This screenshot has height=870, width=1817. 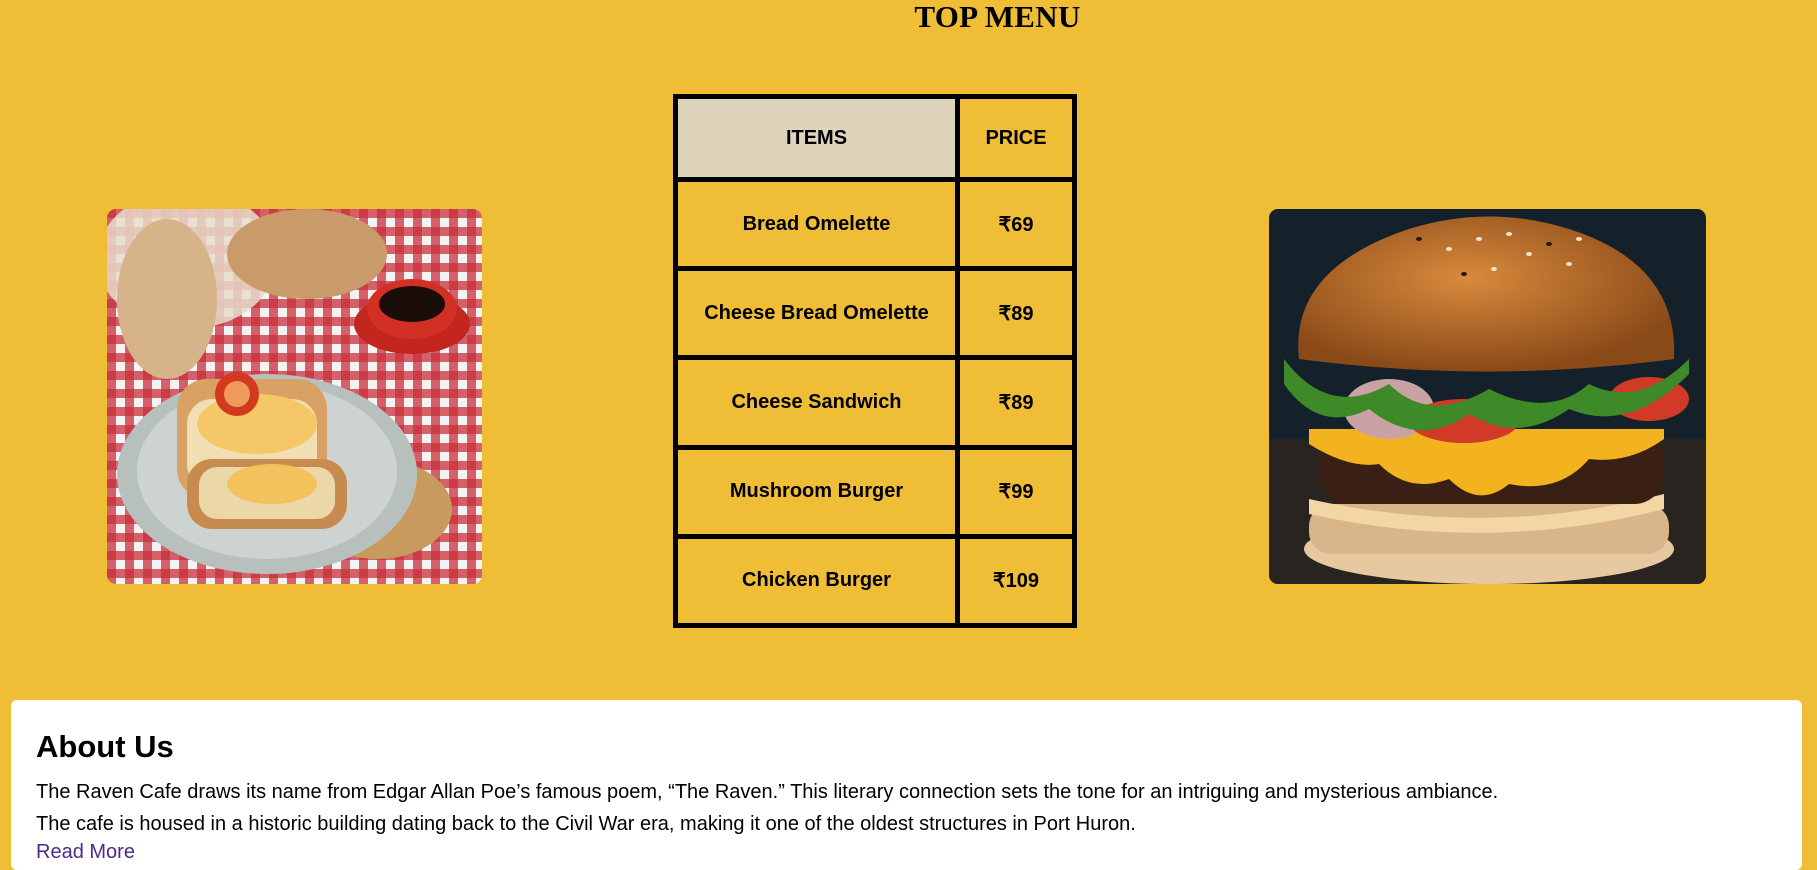 What do you see at coordinates (816, 402) in the screenshot?
I see `menu-item-name: Cheese Sandwich` at bounding box center [816, 402].